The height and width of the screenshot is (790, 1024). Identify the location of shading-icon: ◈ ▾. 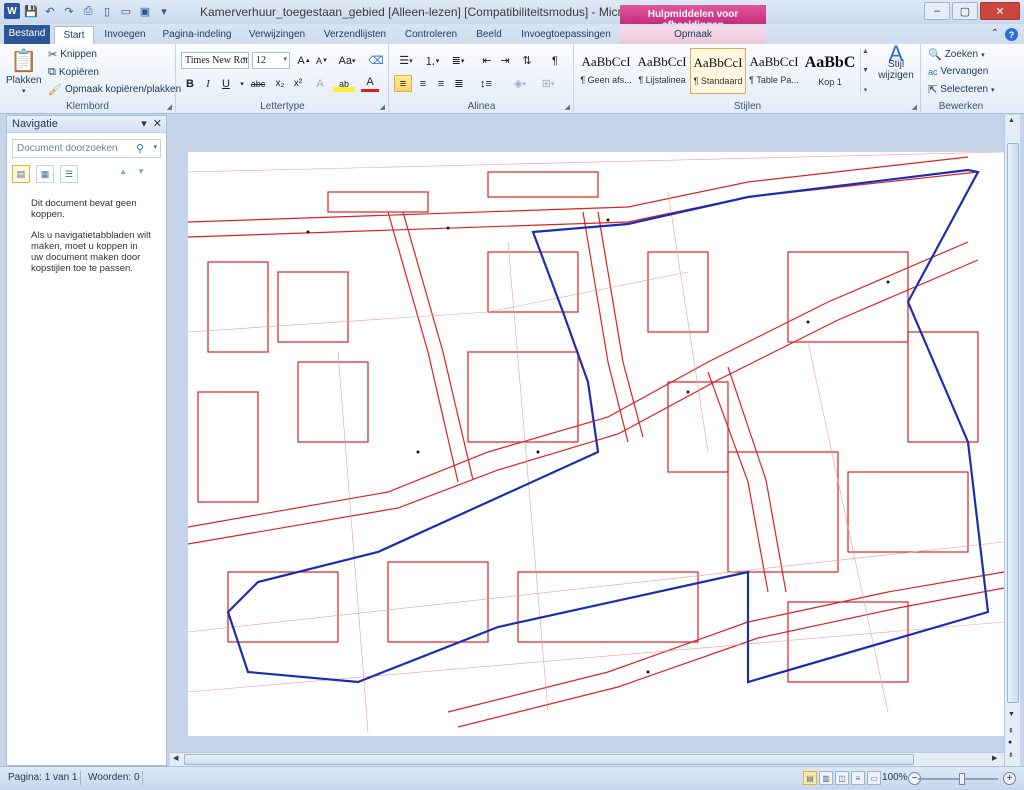
(520, 83).